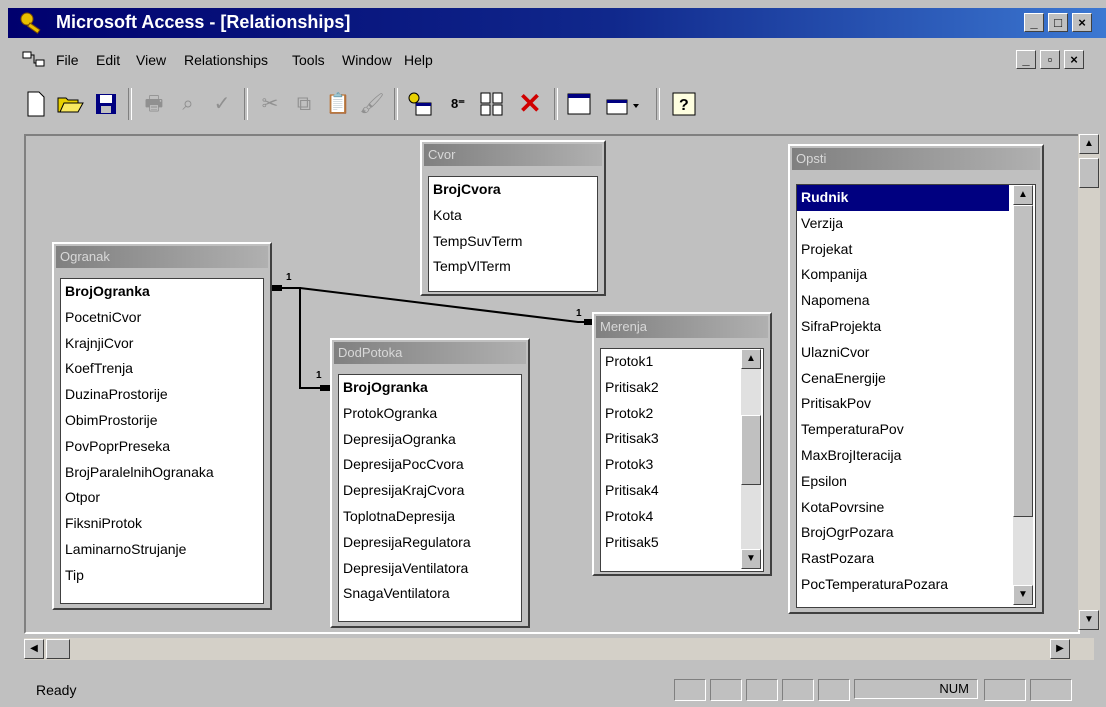 This screenshot has height=707, width=1106. Describe the element at coordinates (916, 585) in the screenshot. I see `field-item: PocTemperaturaPozara` at that location.